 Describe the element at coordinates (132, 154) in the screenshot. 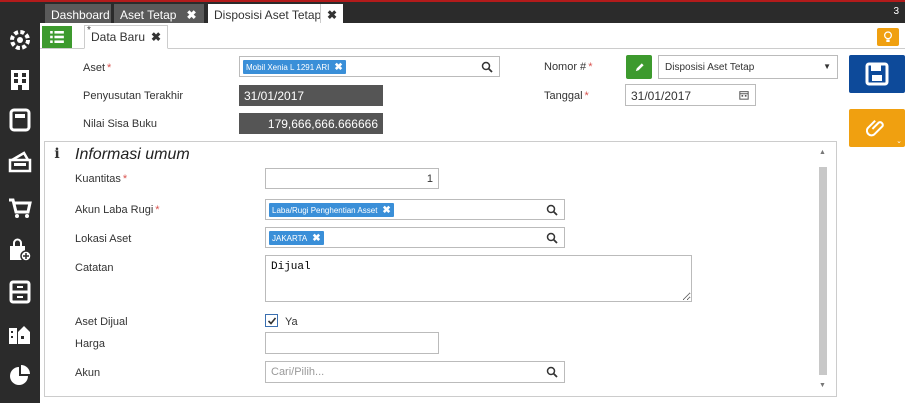

I see `panel-title: Informasi umum` at that location.